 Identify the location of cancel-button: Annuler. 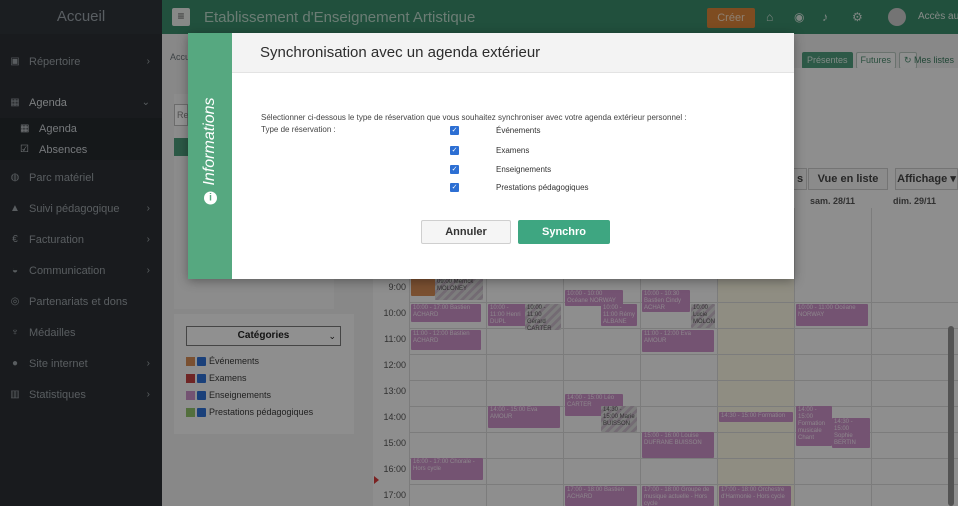
(466, 232).